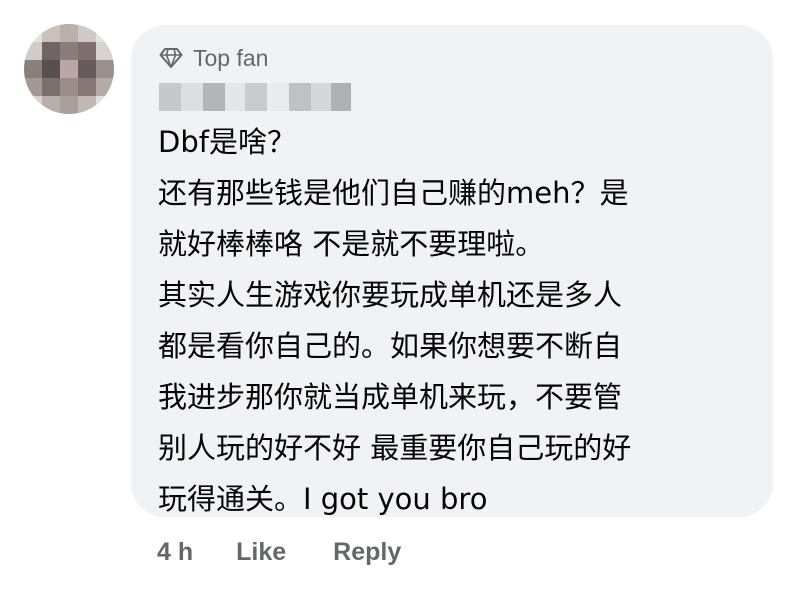 The height and width of the screenshot is (604, 800). What do you see at coordinates (227, 142) in the screenshot?
I see `comment-line: Dbf是啥？` at bounding box center [227, 142].